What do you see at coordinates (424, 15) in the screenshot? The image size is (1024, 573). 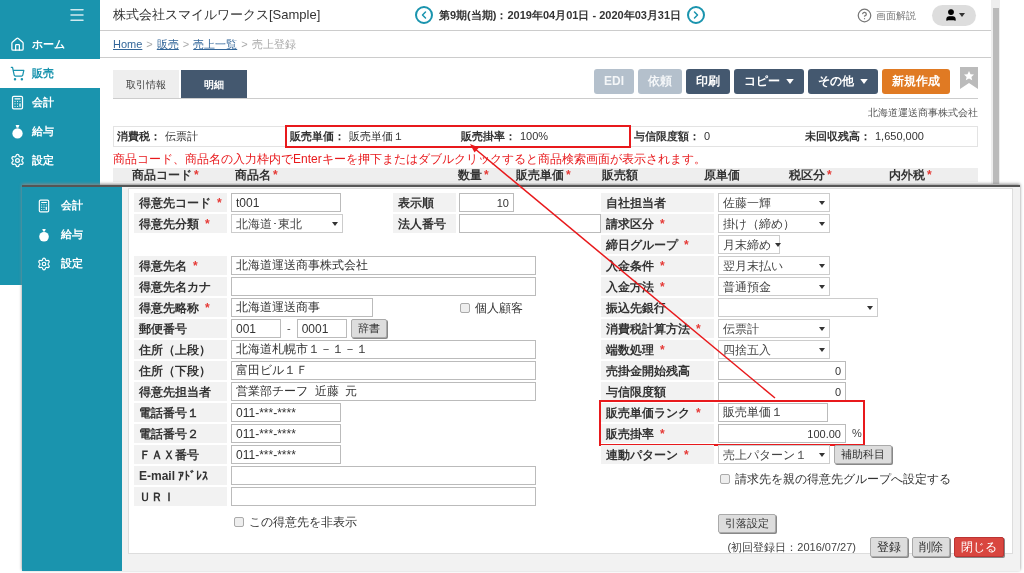 I see `previous-period-button` at bounding box center [424, 15].